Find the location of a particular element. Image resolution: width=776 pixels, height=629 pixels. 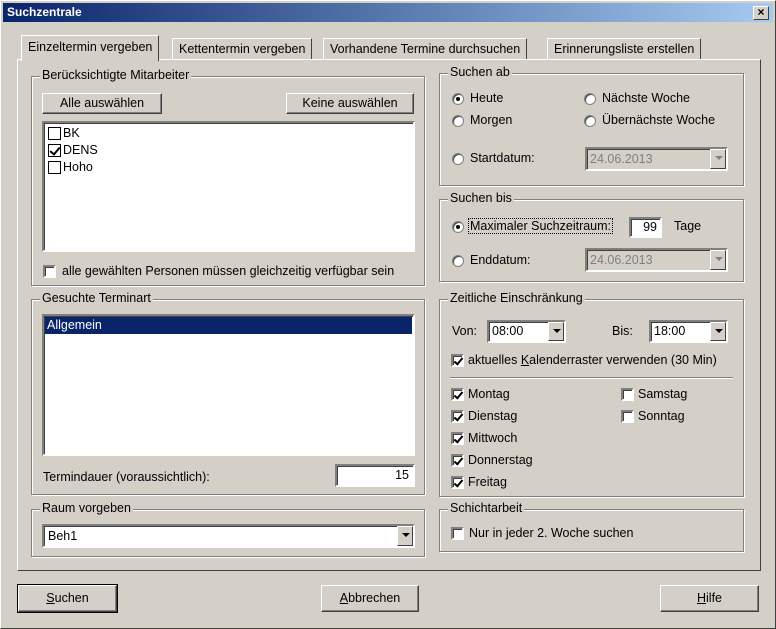

max-period-label: Maximaler Suchzeitraum: is located at coordinates (541, 226).